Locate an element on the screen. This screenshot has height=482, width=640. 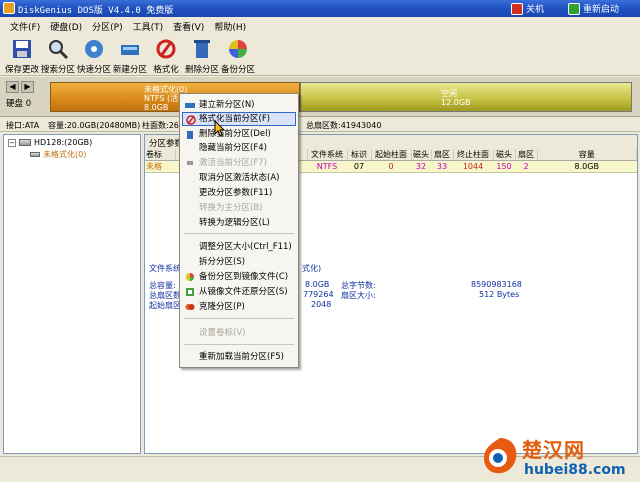
power-icon is located at coordinates (517, 8).